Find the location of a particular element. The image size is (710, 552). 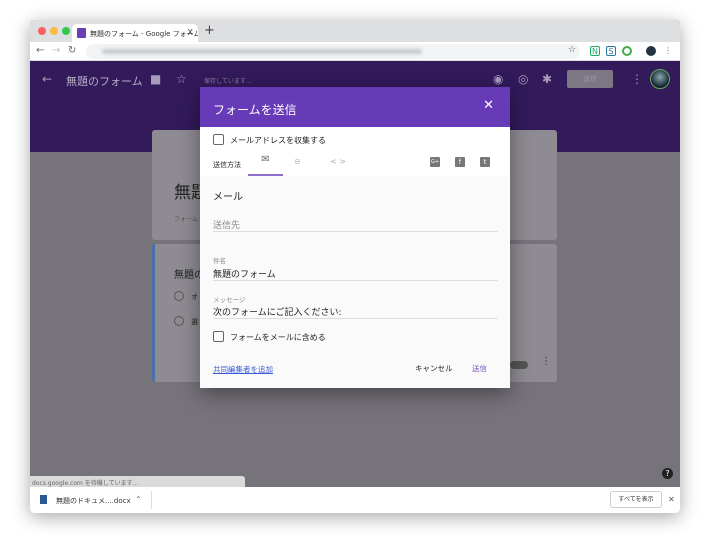

new-tab-button: + is located at coordinates (209, 30).